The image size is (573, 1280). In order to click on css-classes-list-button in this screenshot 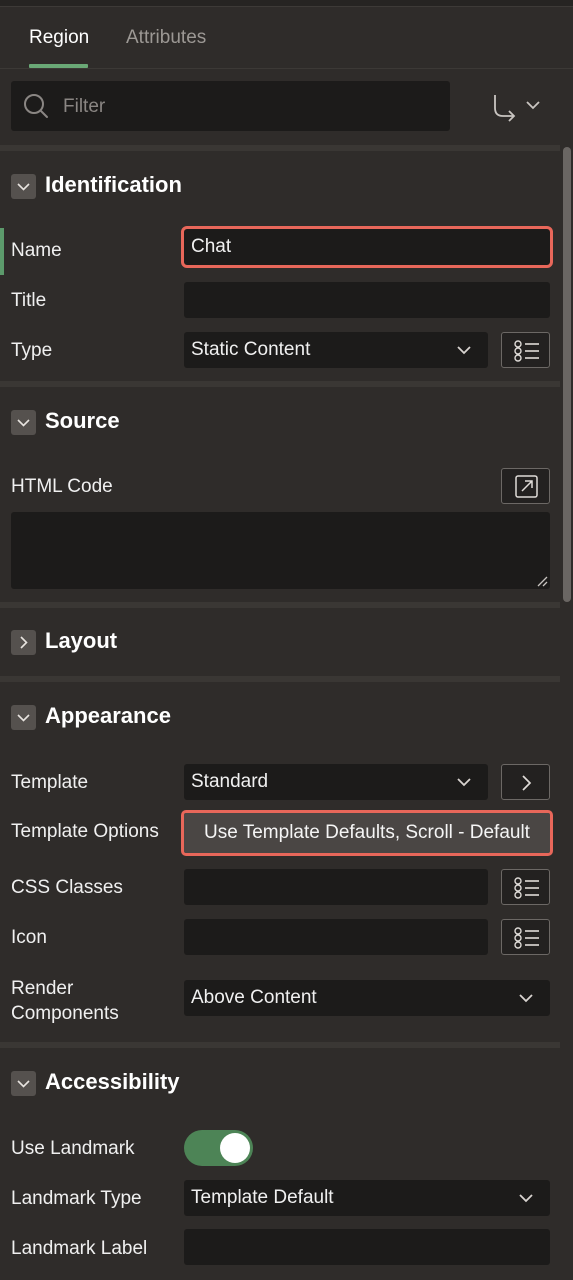, I will do `click(525, 887)`.